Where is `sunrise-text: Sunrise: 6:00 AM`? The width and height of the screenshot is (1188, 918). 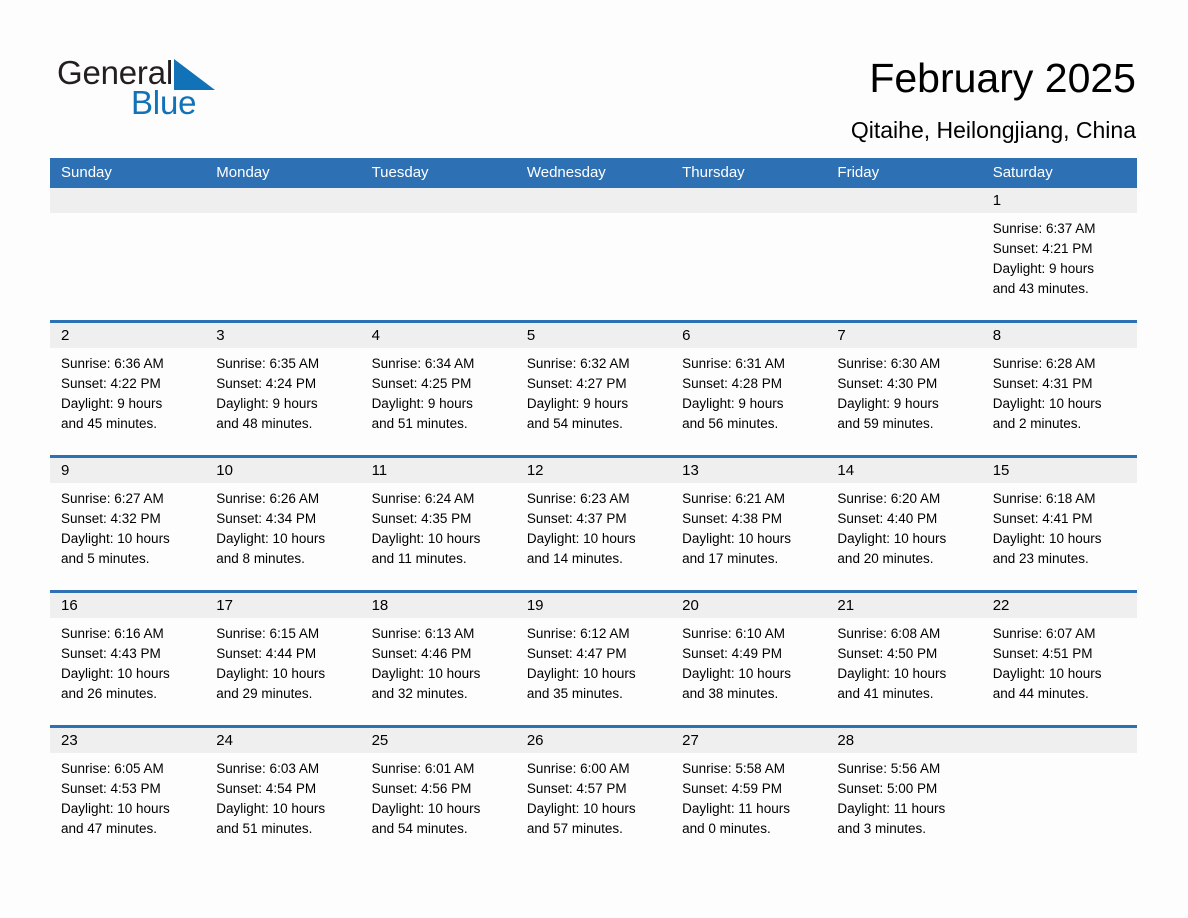
sunrise-text: Sunrise: 6:00 AM is located at coordinates (578, 768).